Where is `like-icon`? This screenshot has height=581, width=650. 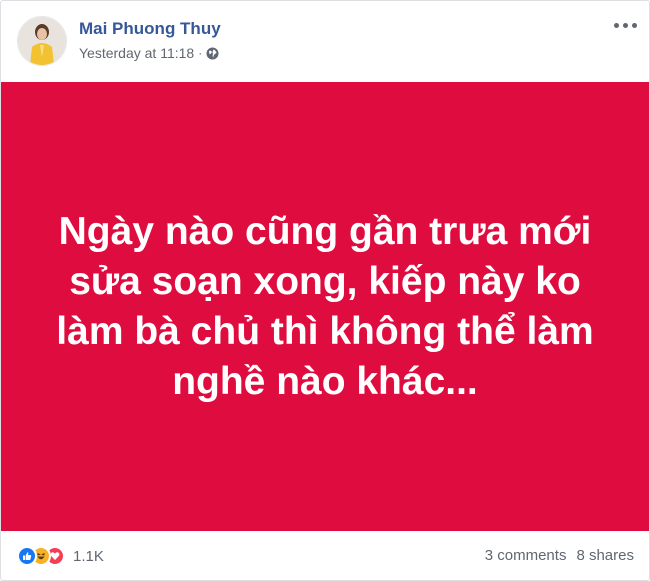 like-icon is located at coordinates (27, 556).